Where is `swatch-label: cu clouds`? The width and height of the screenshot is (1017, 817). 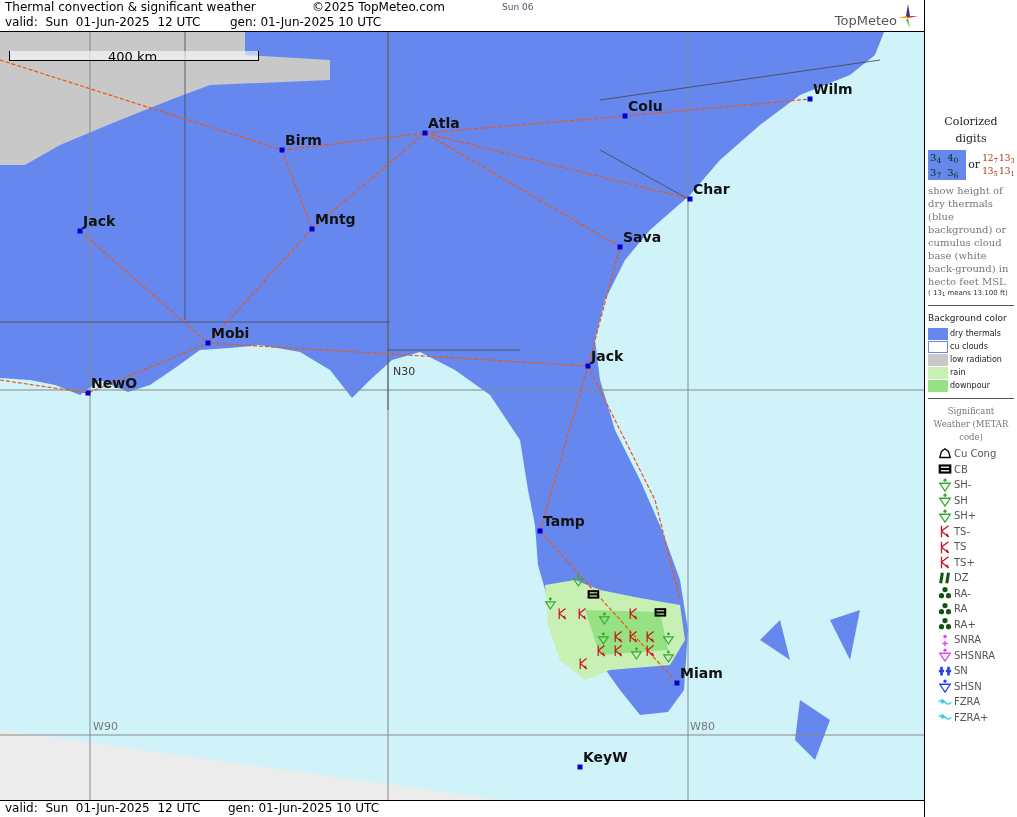 swatch-label: cu clouds is located at coordinates (969, 347).